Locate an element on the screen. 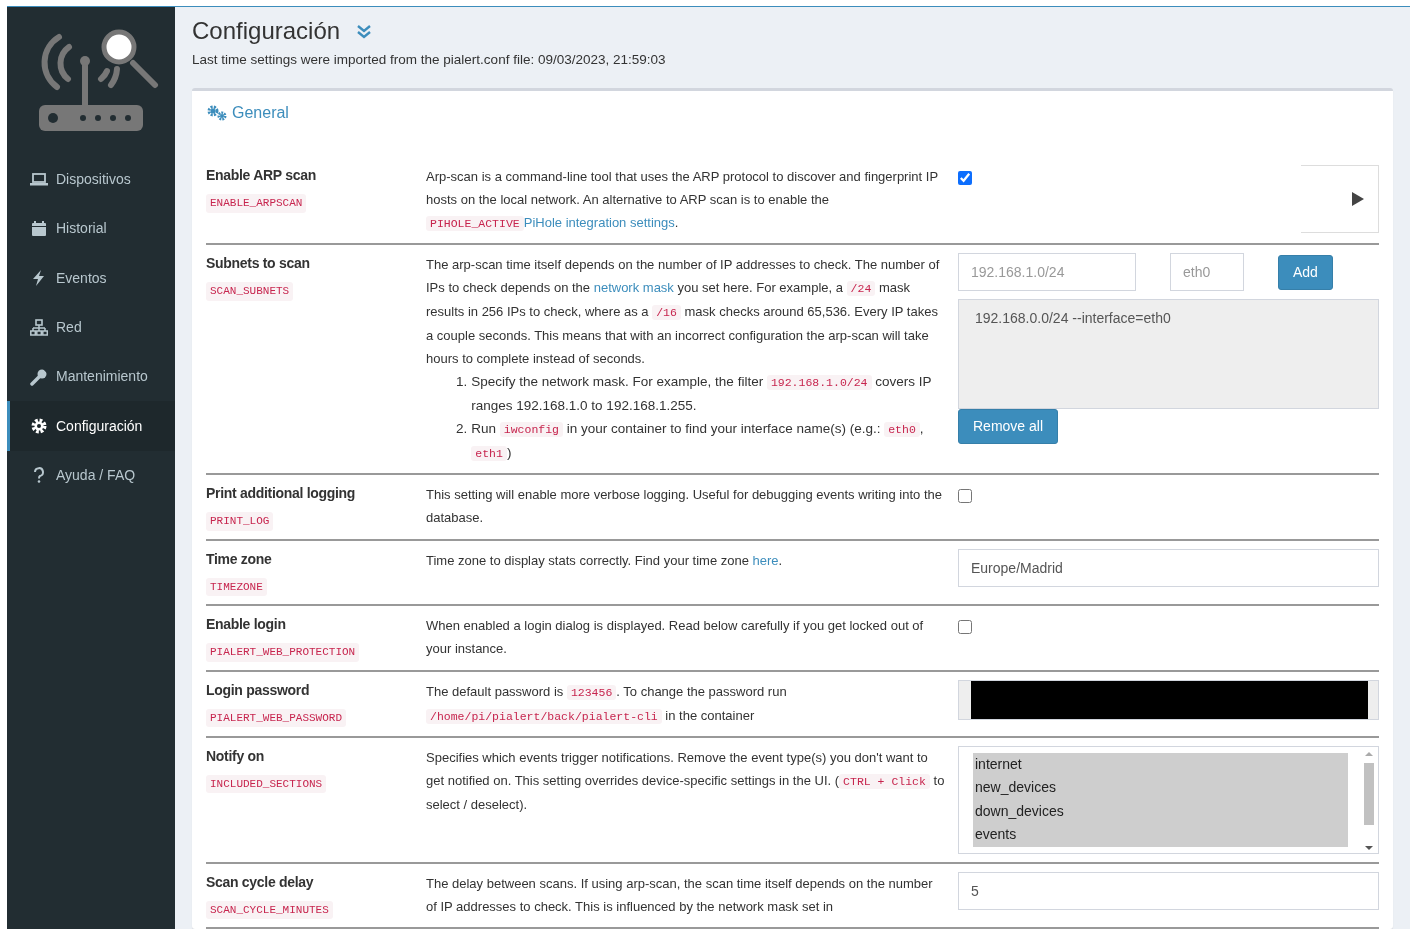 Image resolution: width=1410 pixels, height=929 pixels. setting-key: TIMEZONE is located at coordinates (236, 587).